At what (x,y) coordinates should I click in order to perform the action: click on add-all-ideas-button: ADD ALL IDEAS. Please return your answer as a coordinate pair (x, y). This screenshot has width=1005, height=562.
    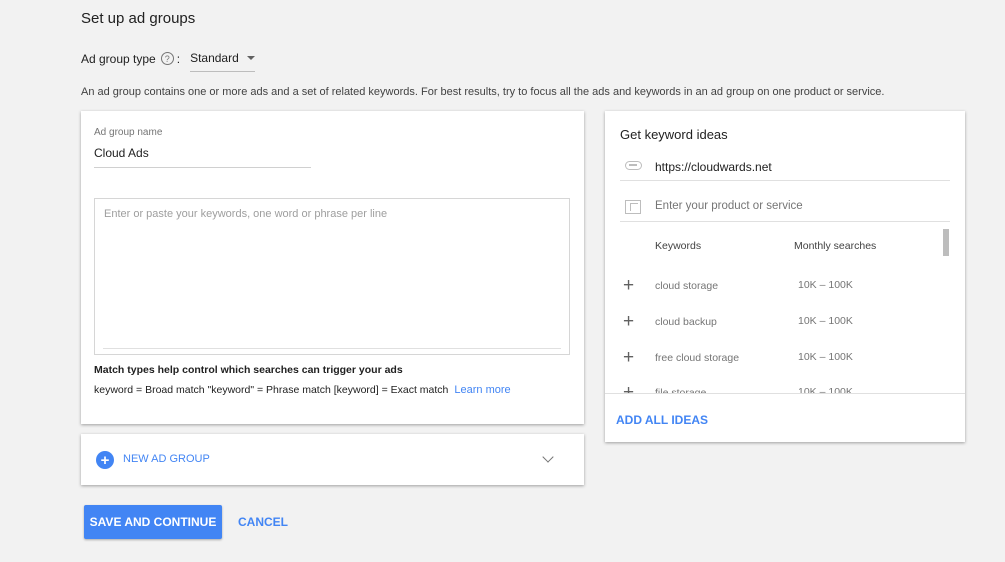
    Looking at the image, I should click on (662, 420).